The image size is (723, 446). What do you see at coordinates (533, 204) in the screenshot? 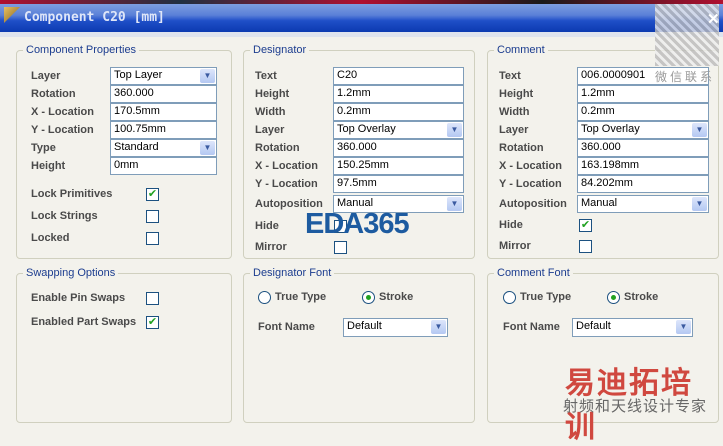
I see `autoposition-label: Autoposition` at bounding box center [533, 204].